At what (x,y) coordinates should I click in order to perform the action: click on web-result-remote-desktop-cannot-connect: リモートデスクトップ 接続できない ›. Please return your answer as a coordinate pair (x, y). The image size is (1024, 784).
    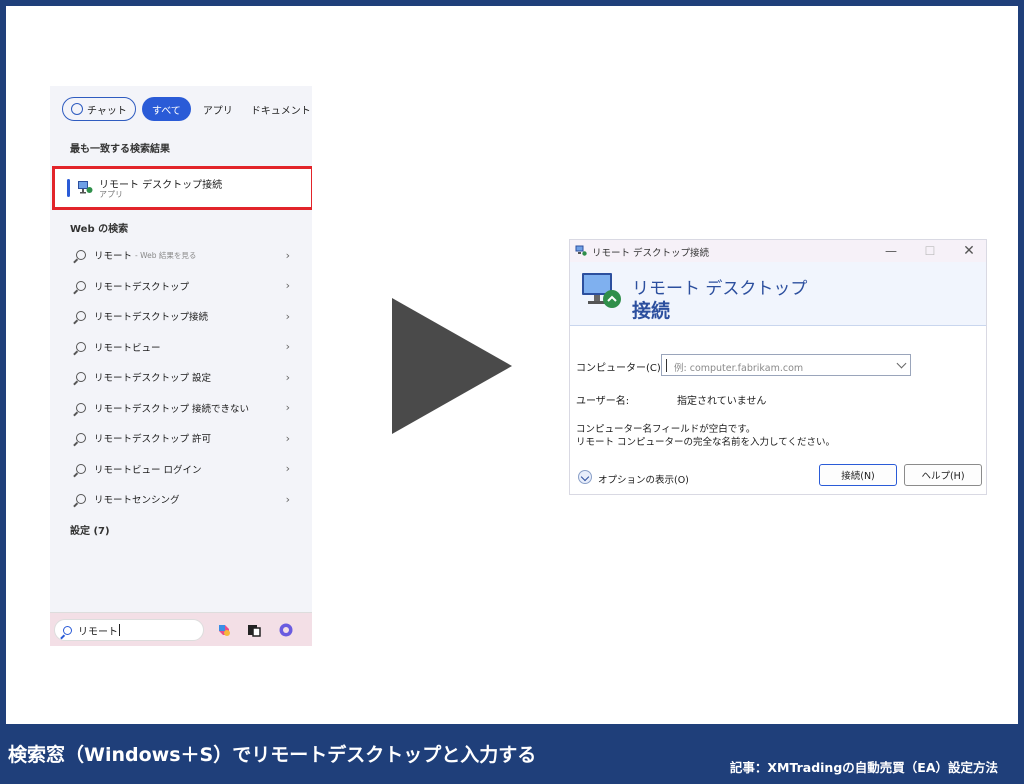
    Looking at the image, I should click on (181, 408).